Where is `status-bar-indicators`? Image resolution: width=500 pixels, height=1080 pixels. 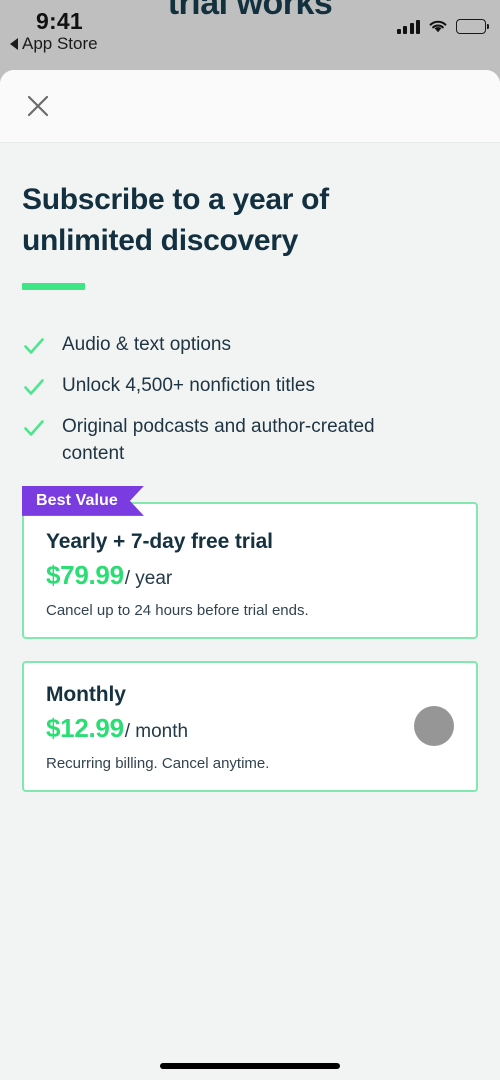
status-bar-indicators is located at coordinates (443, 26).